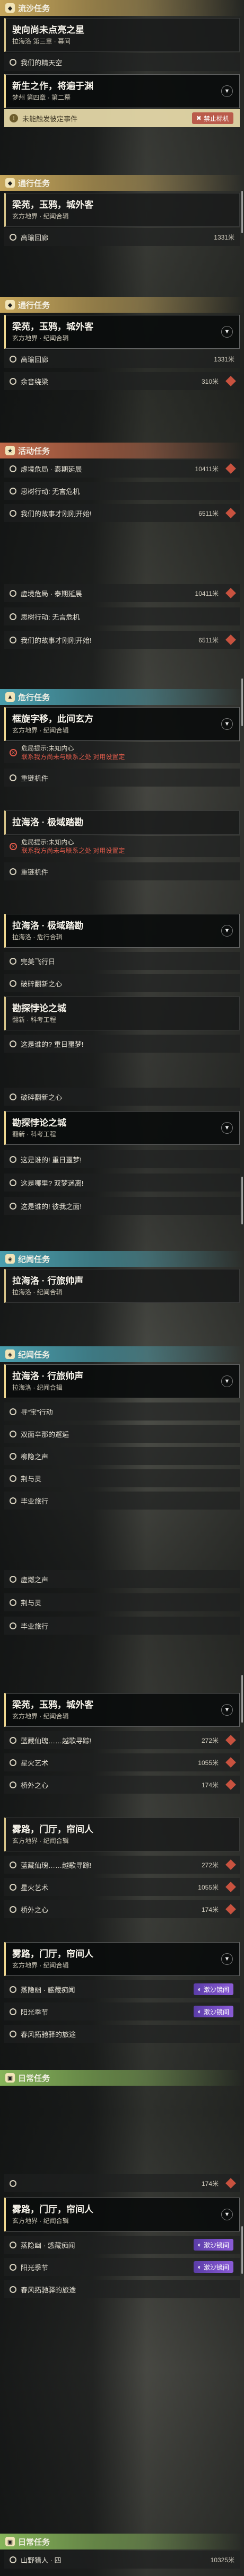  Describe the element at coordinates (122, 2560) in the screenshot. I see `objective-row: 山野猎人 · 四 10325米` at that location.